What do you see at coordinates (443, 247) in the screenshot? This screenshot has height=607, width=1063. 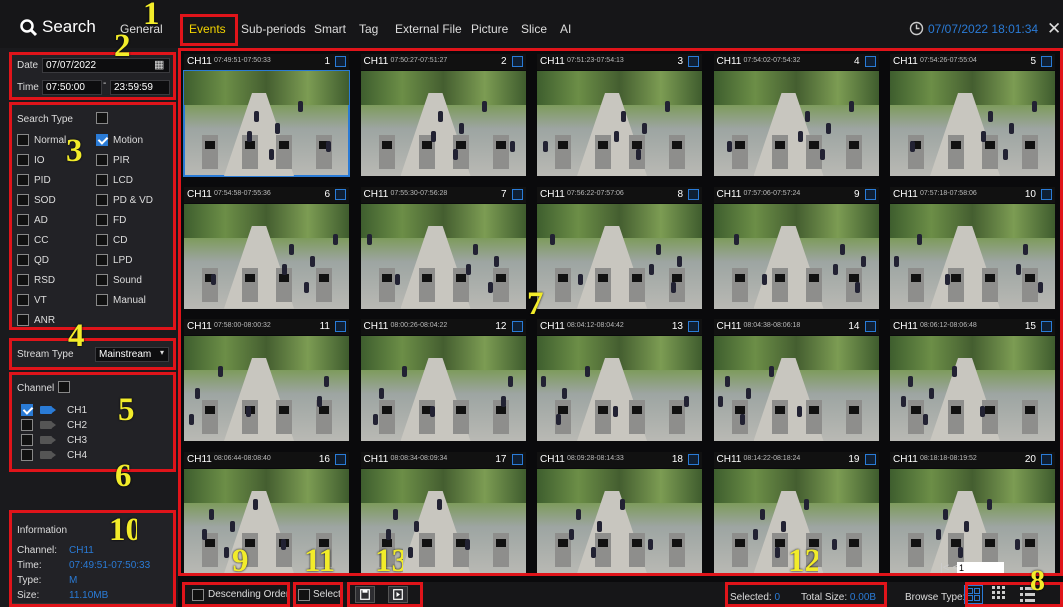 I see `event-thumbnail: CH11 07:55:30-07:56:28 7` at bounding box center [443, 247].